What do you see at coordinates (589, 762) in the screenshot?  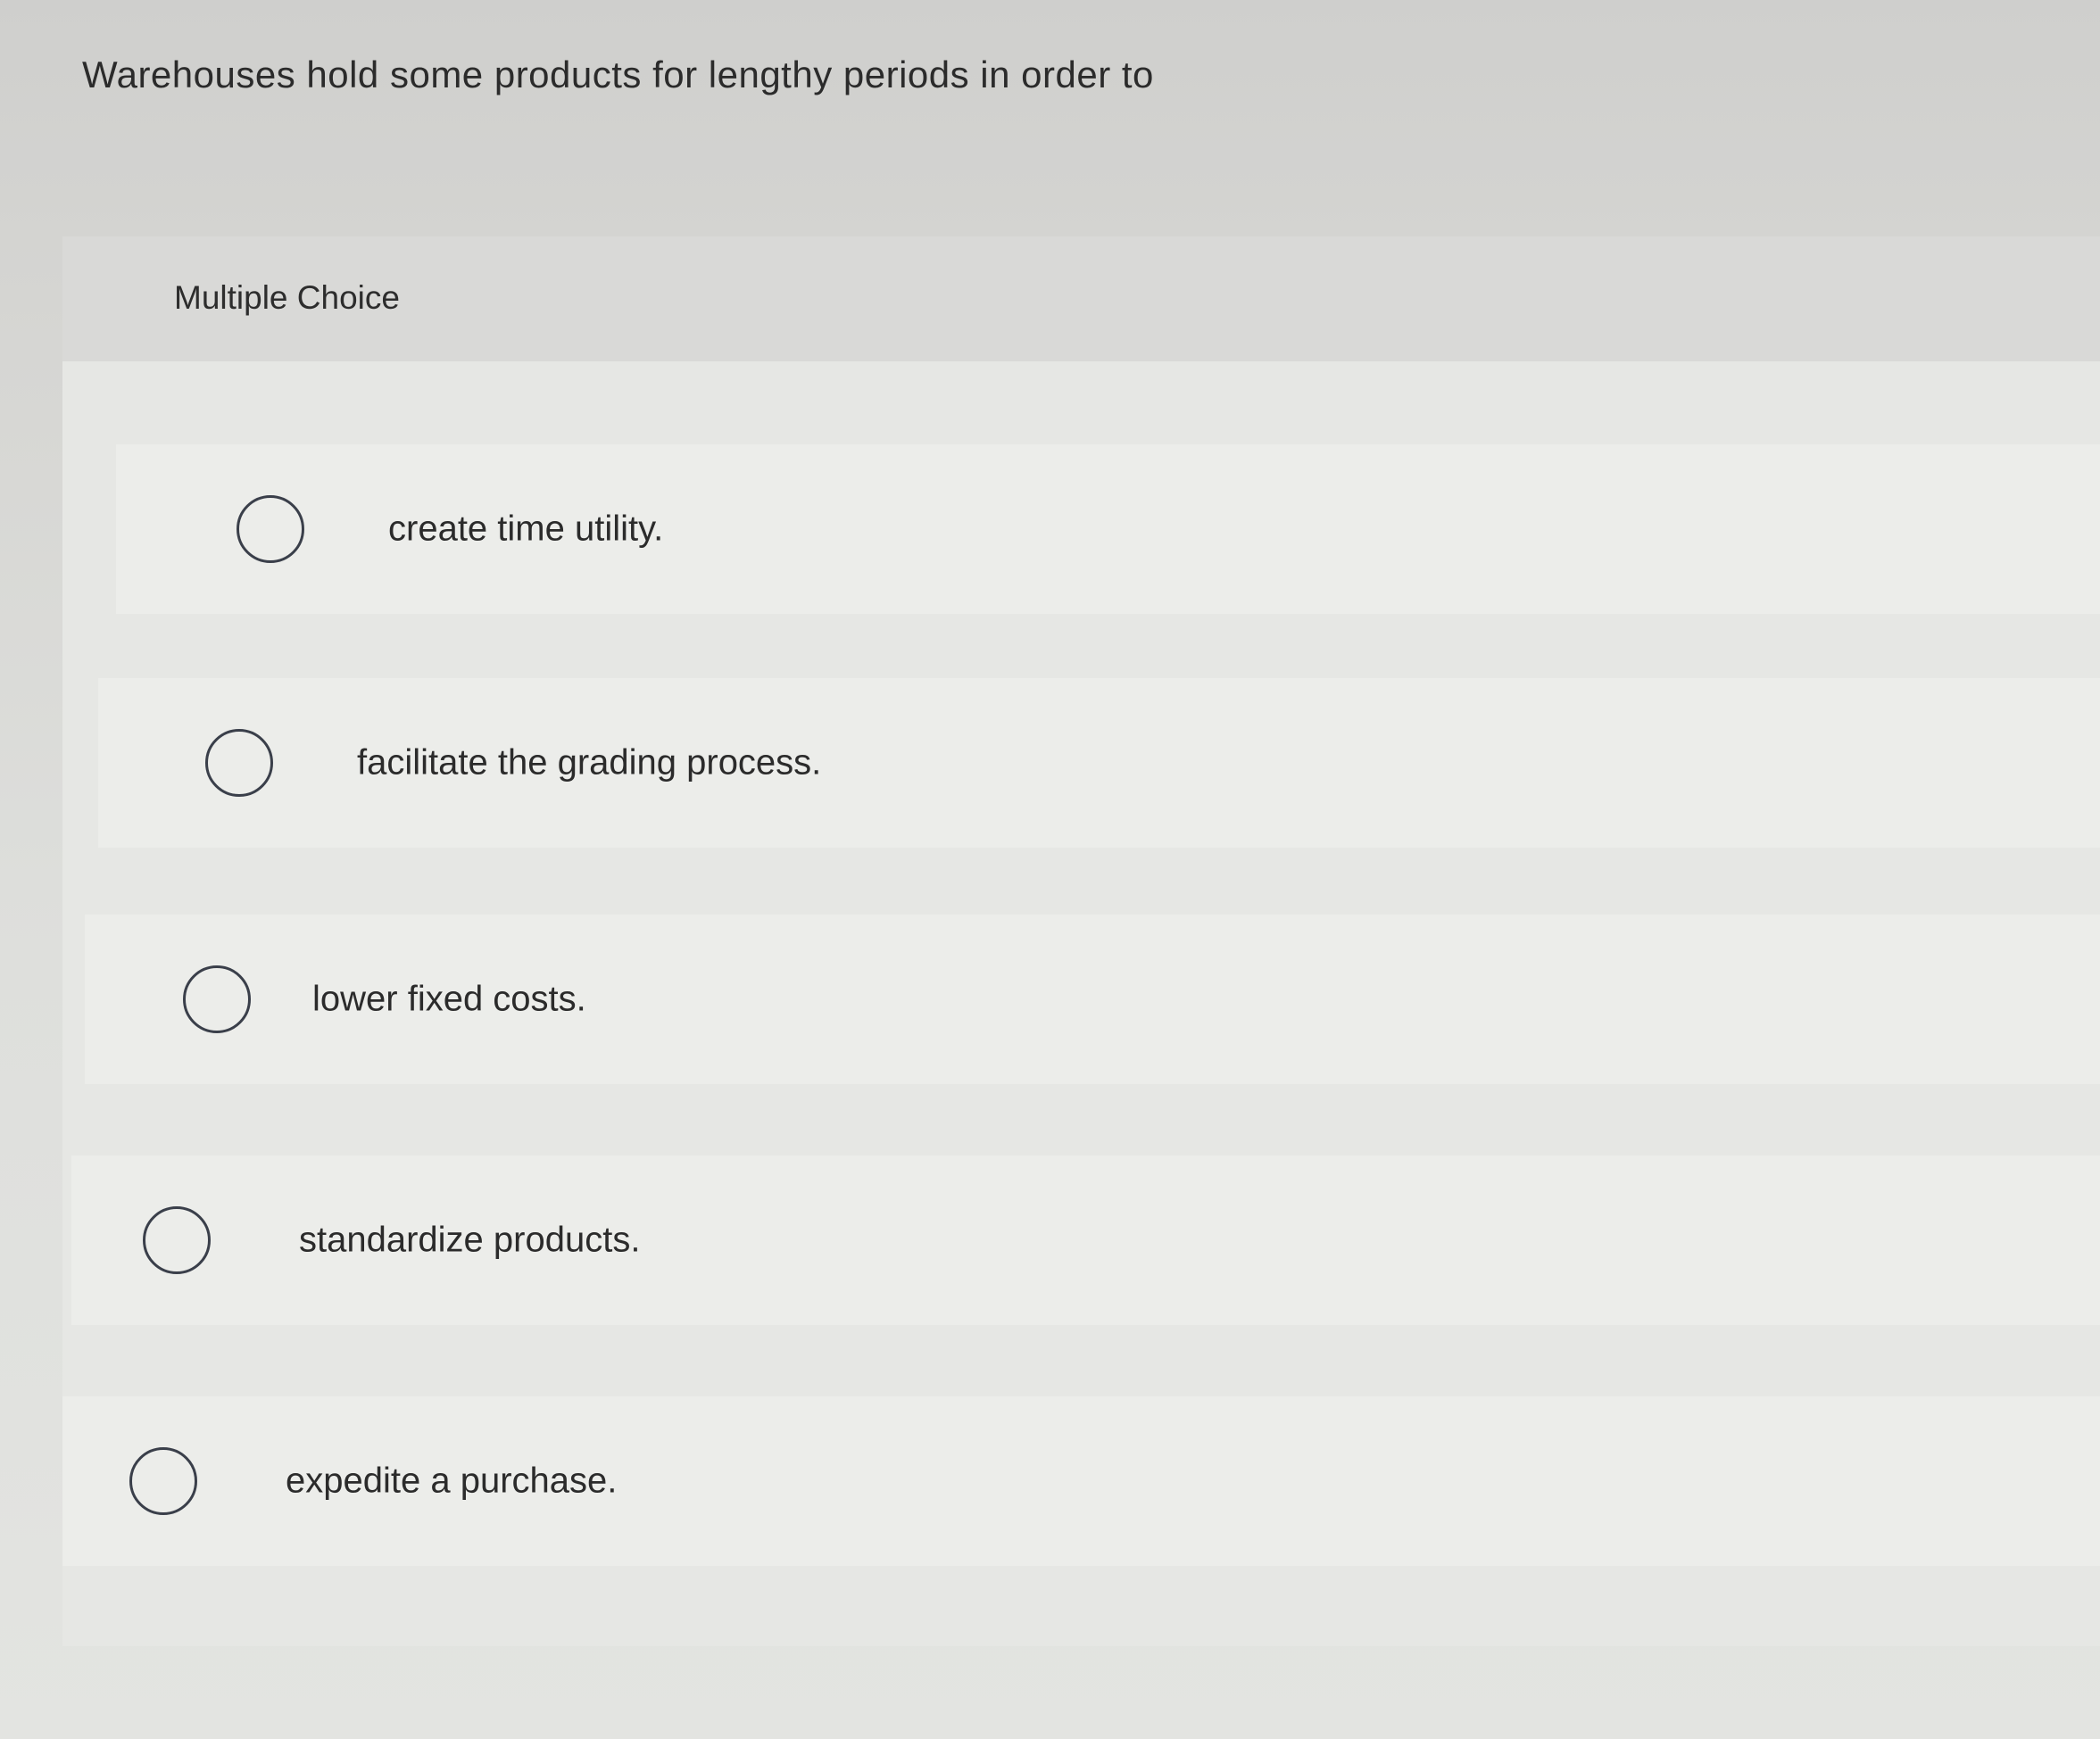 I see `answer-option-label: facilitate the grading process.` at bounding box center [589, 762].